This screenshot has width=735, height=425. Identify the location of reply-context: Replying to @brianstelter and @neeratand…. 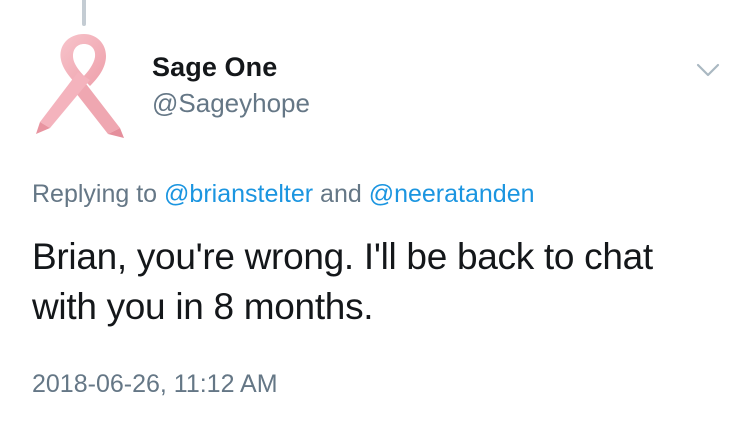
(283, 194).